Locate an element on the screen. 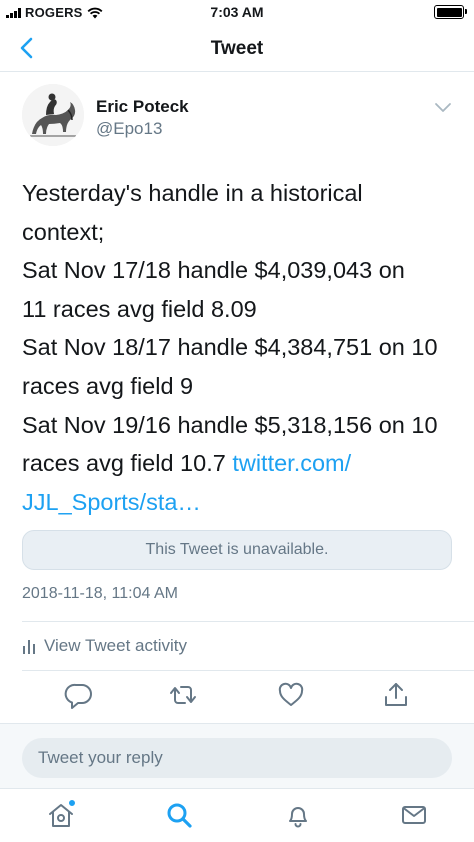 This screenshot has width=474, height=842. tweet-author: Eric Poteck @Epo13 is located at coordinates (238, 119).